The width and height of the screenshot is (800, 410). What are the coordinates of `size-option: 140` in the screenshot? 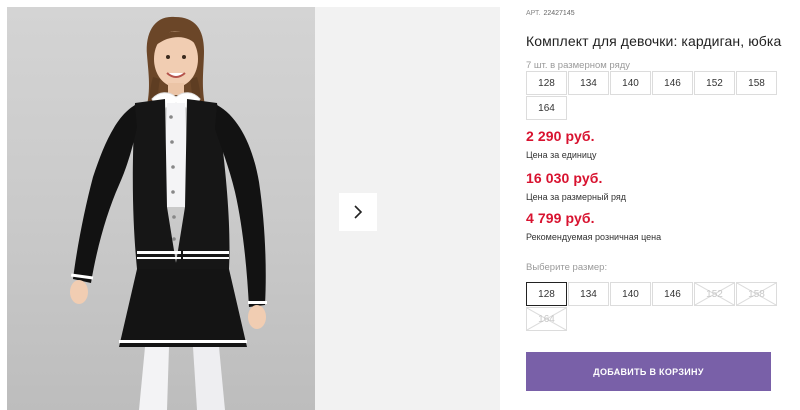 It's located at (630, 294).